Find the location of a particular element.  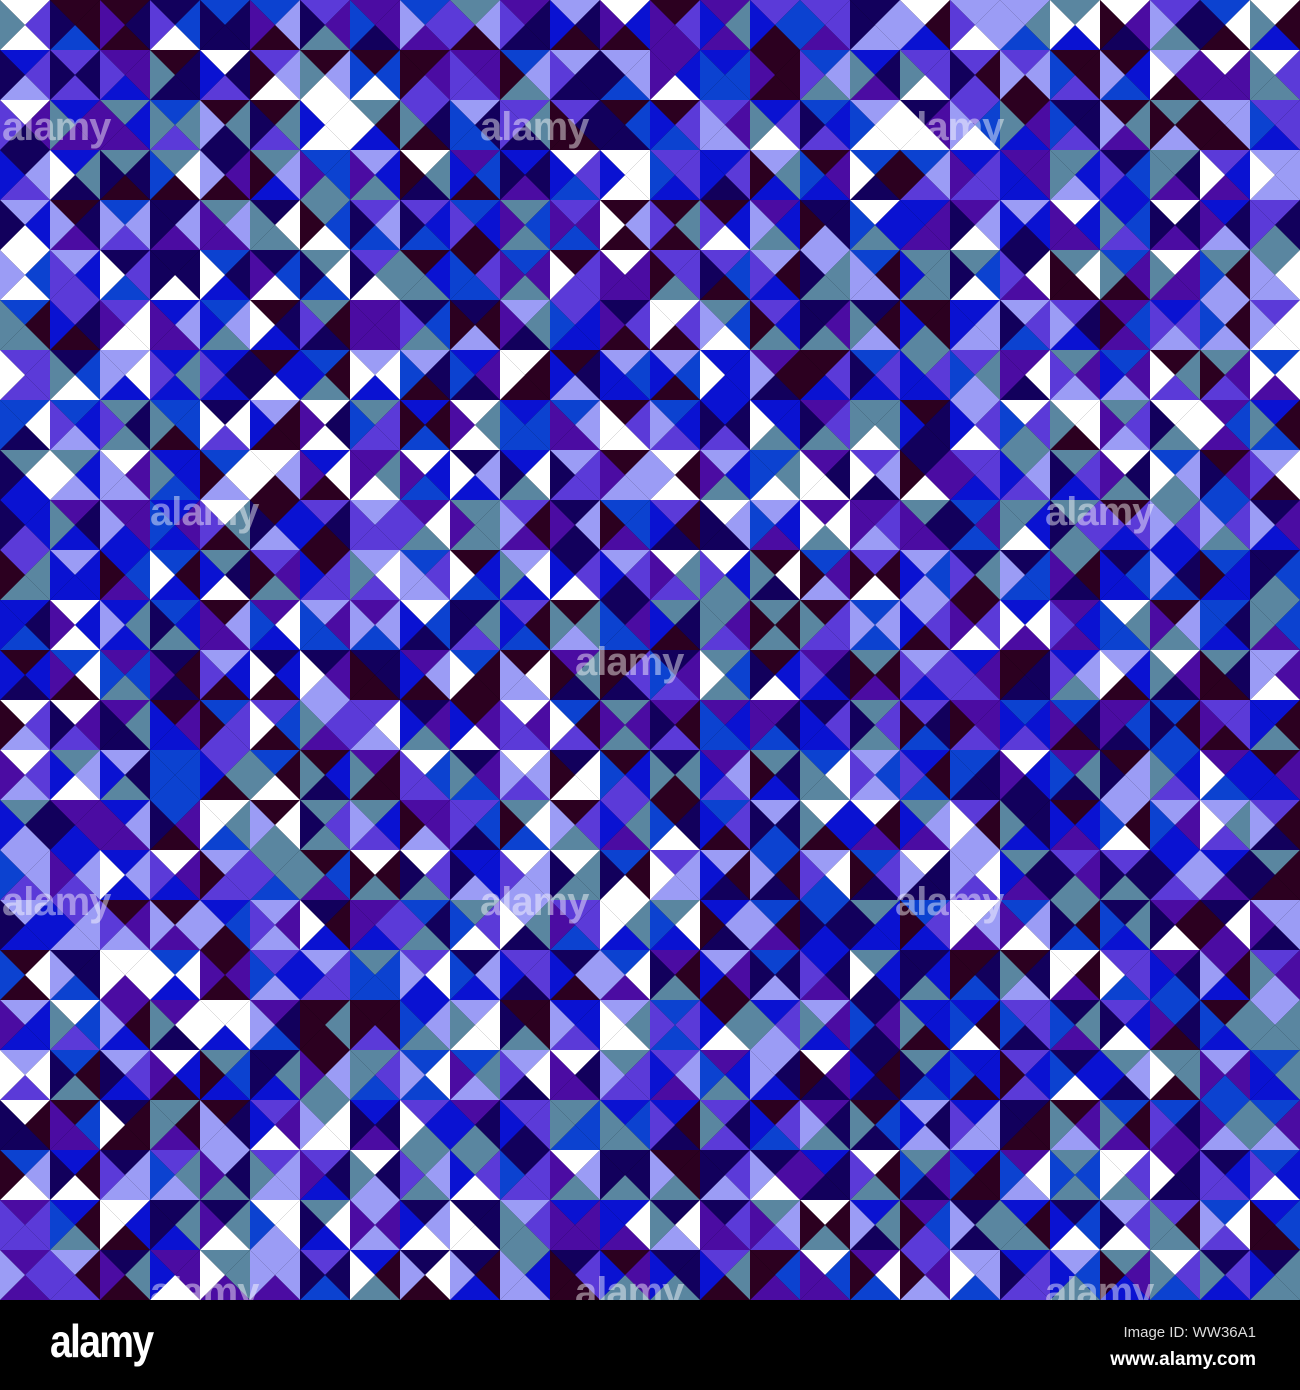

image-meta: Image ID: WW36A1 www.alamy.com is located at coordinates (1183, 1347).